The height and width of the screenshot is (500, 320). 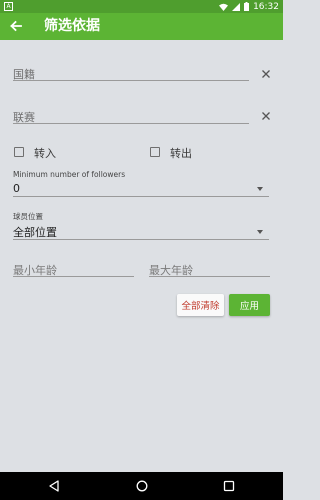 I want to click on followers-underline, so click(x=141, y=196).